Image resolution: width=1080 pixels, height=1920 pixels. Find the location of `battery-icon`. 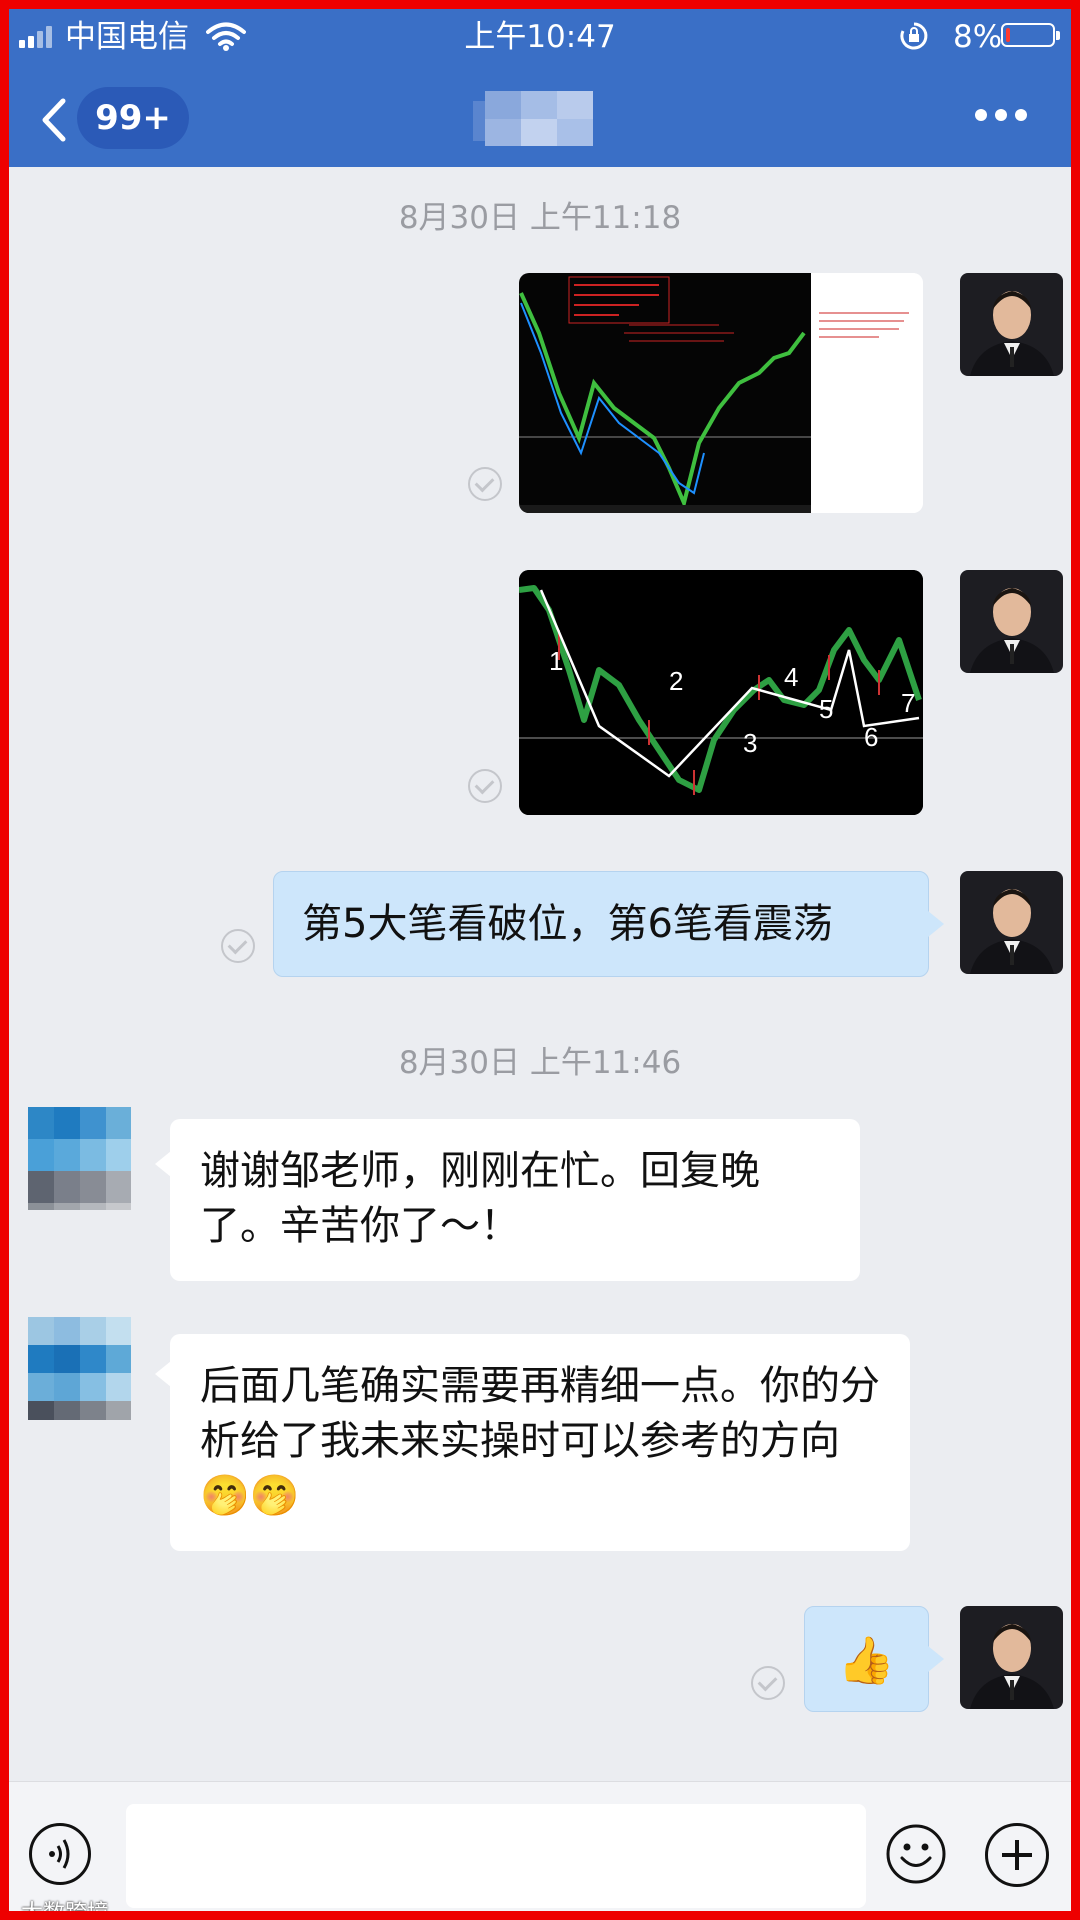

battery-icon is located at coordinates (1030, 35).